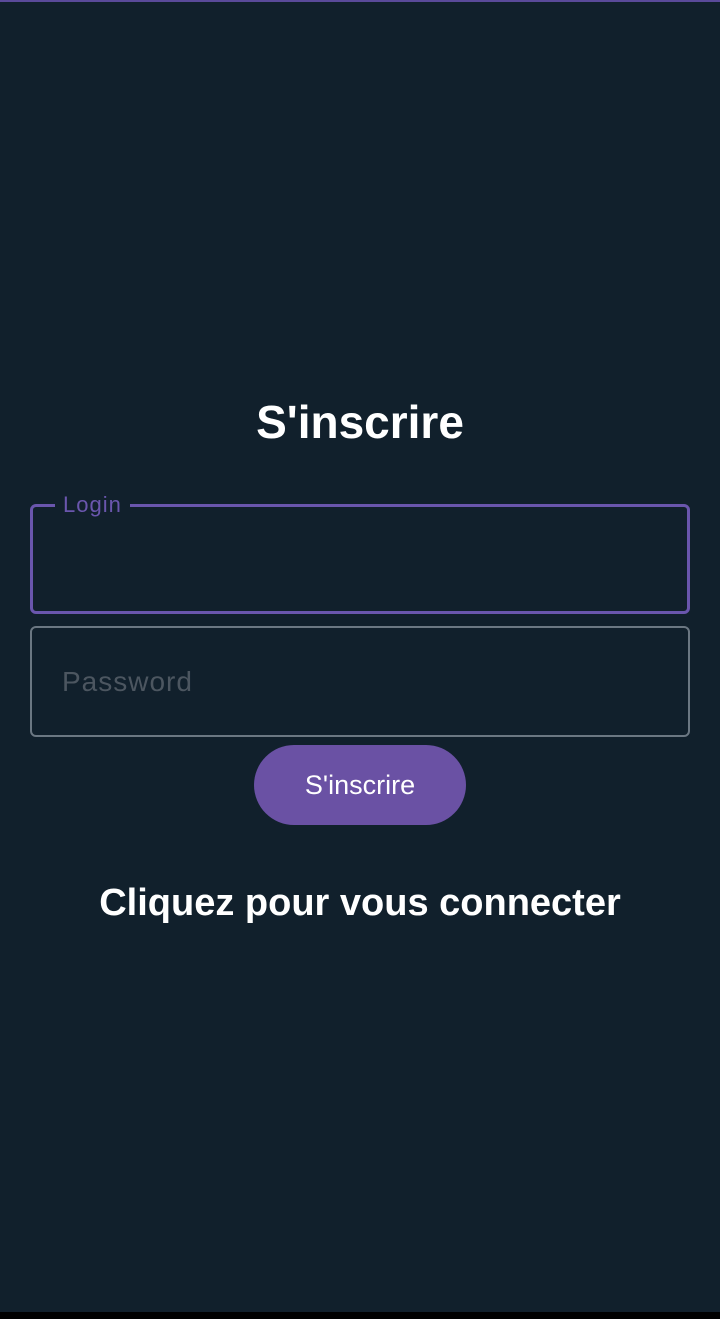 This screenshot has width=720, height=1319. I want to click on password-field, so click(360, 681).